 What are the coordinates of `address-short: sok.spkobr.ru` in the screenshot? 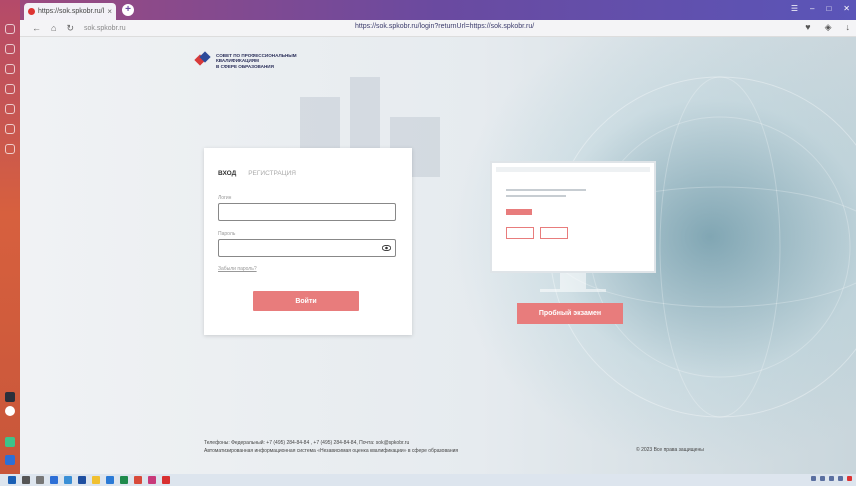 It's located at (105, 28).